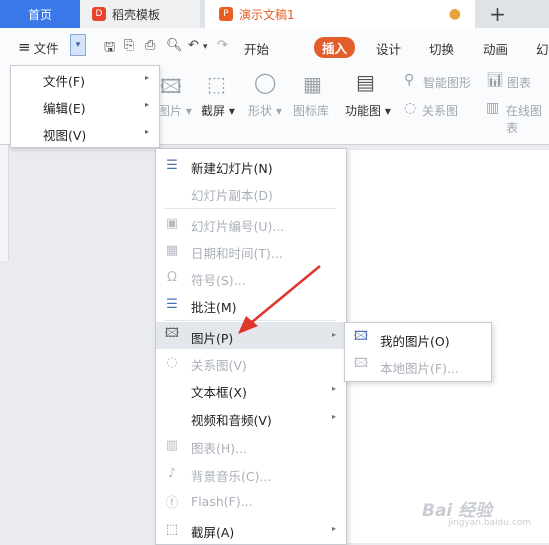 This screenshot has width=549, height=545. Describe the element at coordinates (286, 294) in the screenshot. I see `arrow-shaft` at that location.